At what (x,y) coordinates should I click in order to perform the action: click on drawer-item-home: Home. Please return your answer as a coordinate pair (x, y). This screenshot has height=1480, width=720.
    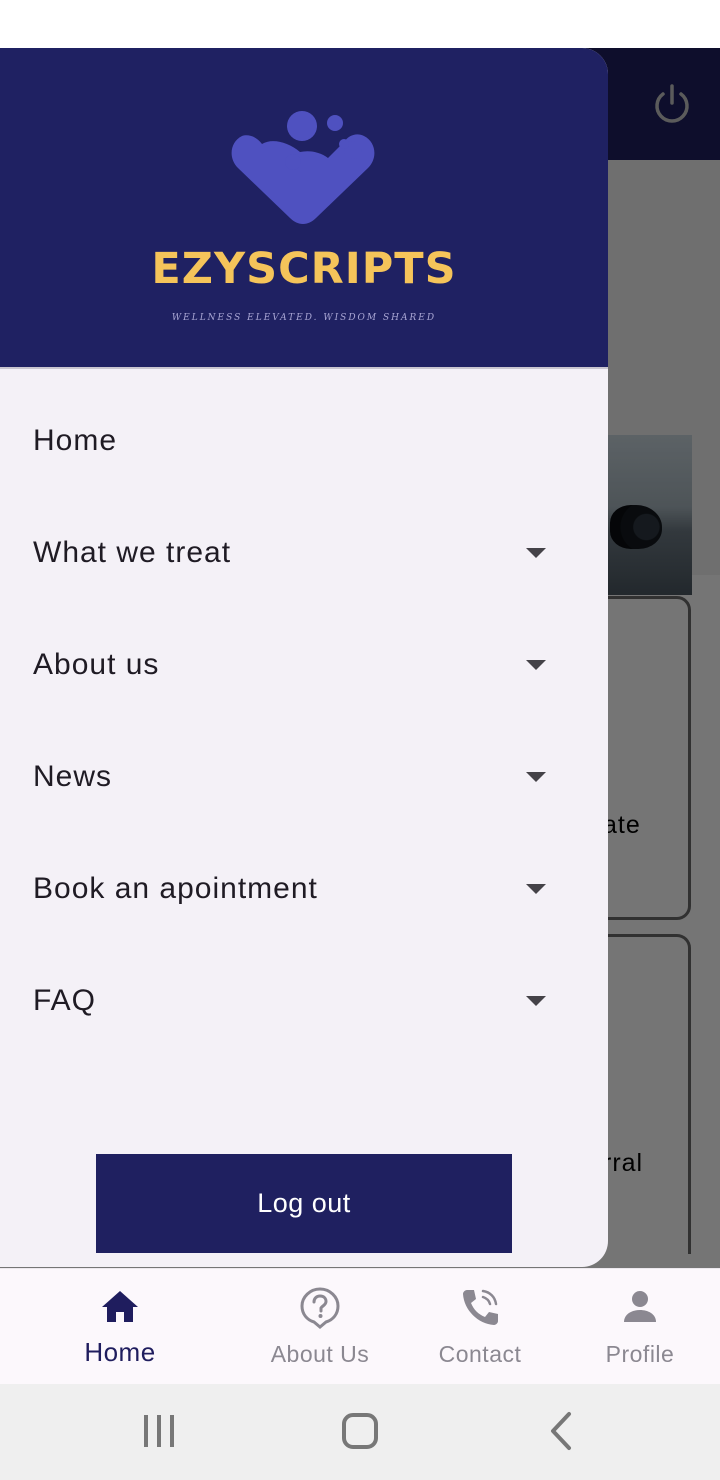
    Looking at the image, I should click on (304, 441).